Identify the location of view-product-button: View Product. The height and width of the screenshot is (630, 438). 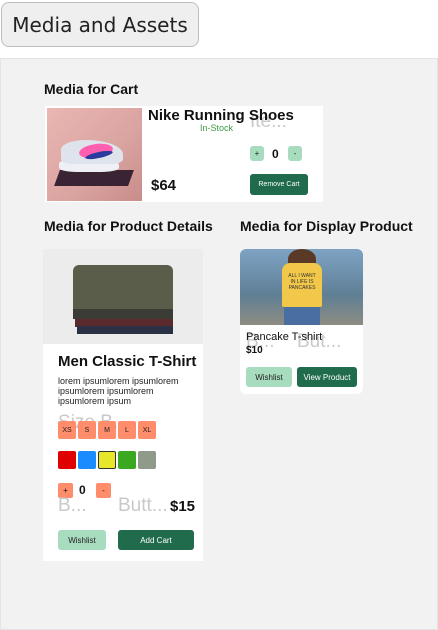
(327, 377).